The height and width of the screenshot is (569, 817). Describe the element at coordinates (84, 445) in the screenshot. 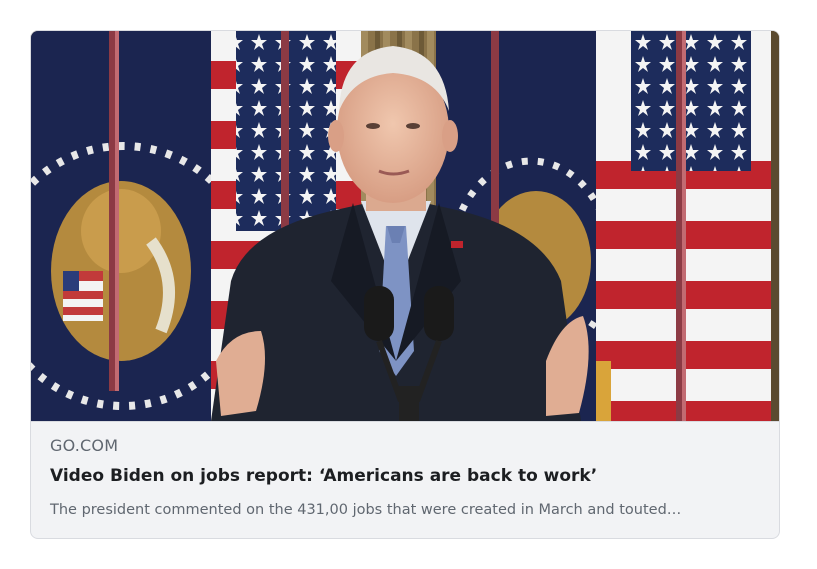

I see `link-domain: GO.COM` at that location.